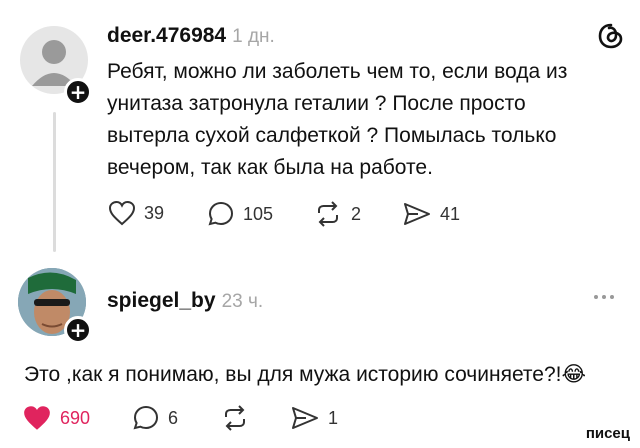 The image size is (640, 448). Describe the element at coordinates (431, 214) in the screenshot. I see `share-button: 41` at that location.